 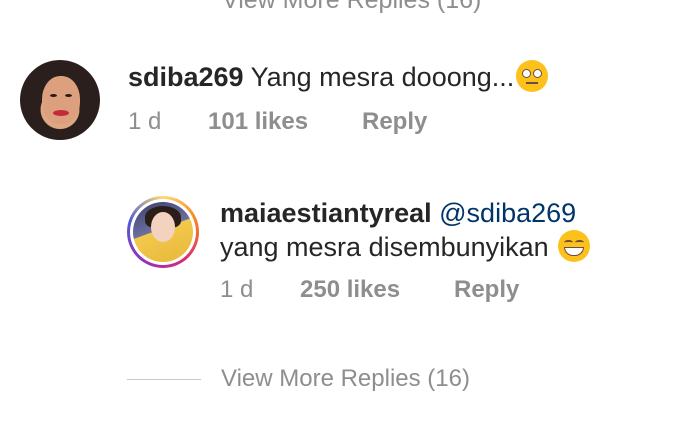 I want to click on comment-time: 1 d, so click(x=145, y=121).